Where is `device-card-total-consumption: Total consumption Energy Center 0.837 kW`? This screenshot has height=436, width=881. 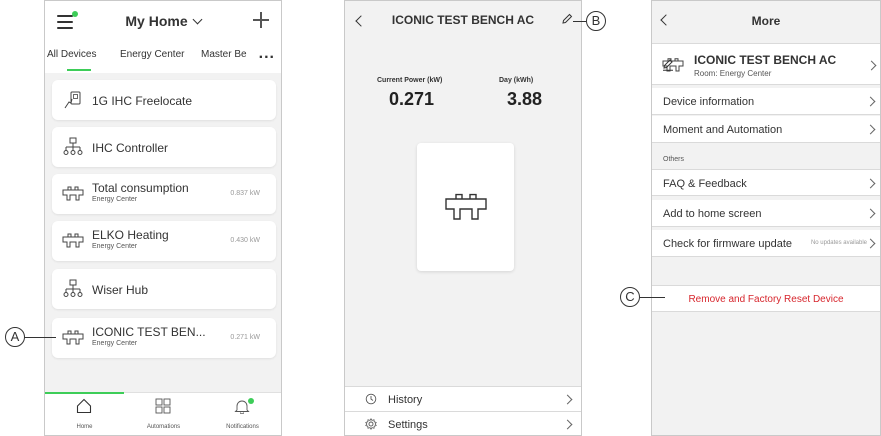 device-card-total-consumption: Total consumption Energy Center 0.837 kW is located at coordinates (164, 194).